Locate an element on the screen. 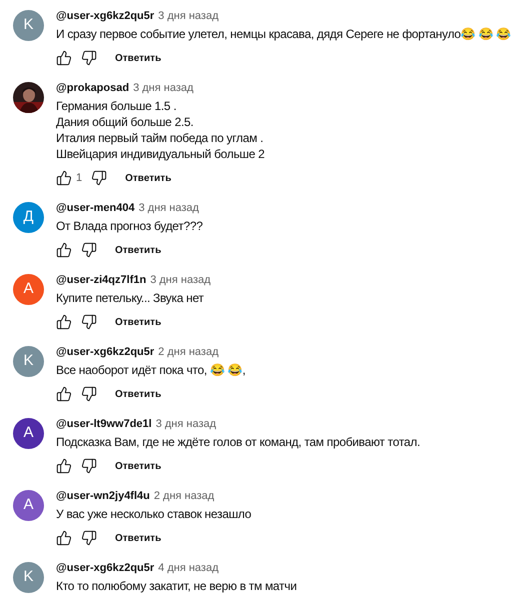  comment-text: Дания общий больше 2.5. is located at coordinates (125, 122).